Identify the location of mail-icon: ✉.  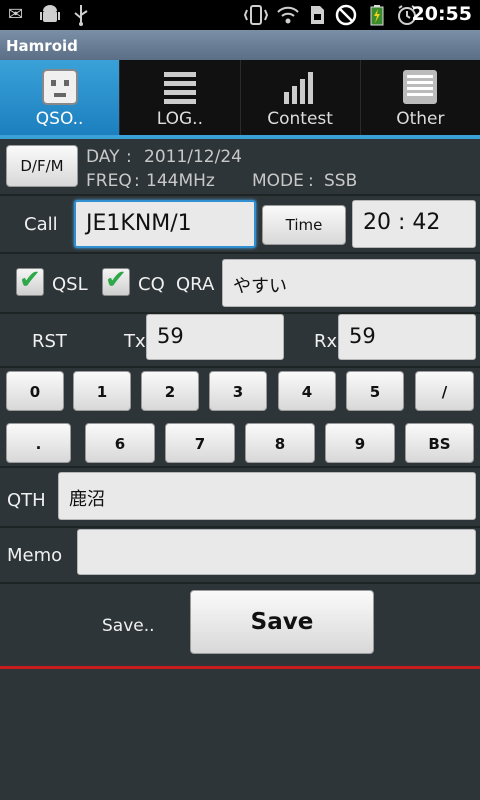
(16, 14).